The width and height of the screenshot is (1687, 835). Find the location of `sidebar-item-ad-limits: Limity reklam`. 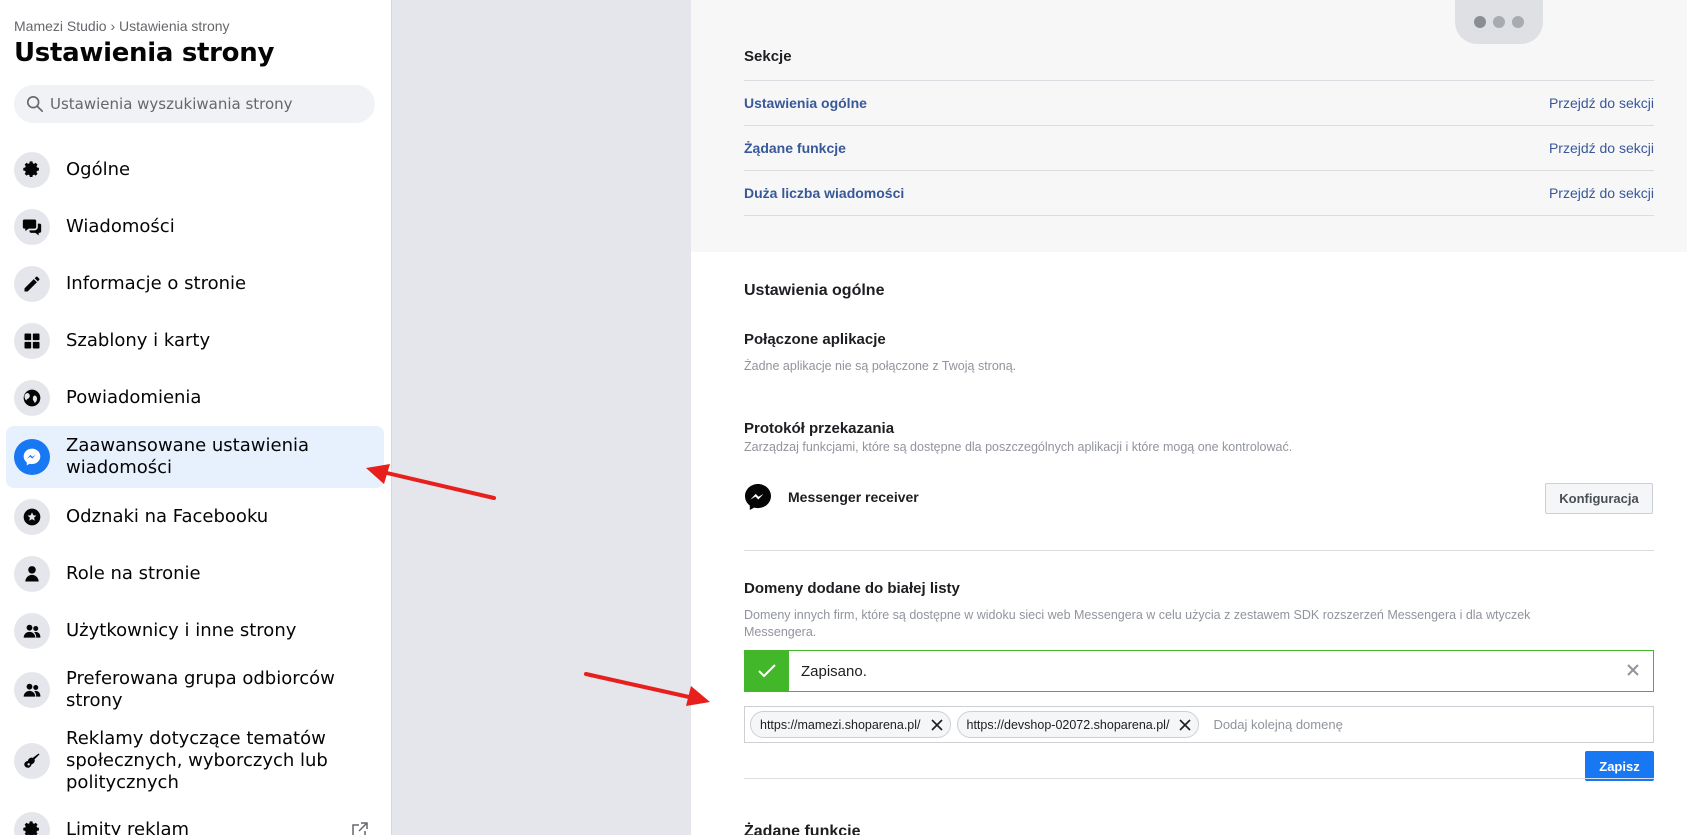

sidebar-item-ad-limits: Limity reklam is located at coordinates (195, 818).